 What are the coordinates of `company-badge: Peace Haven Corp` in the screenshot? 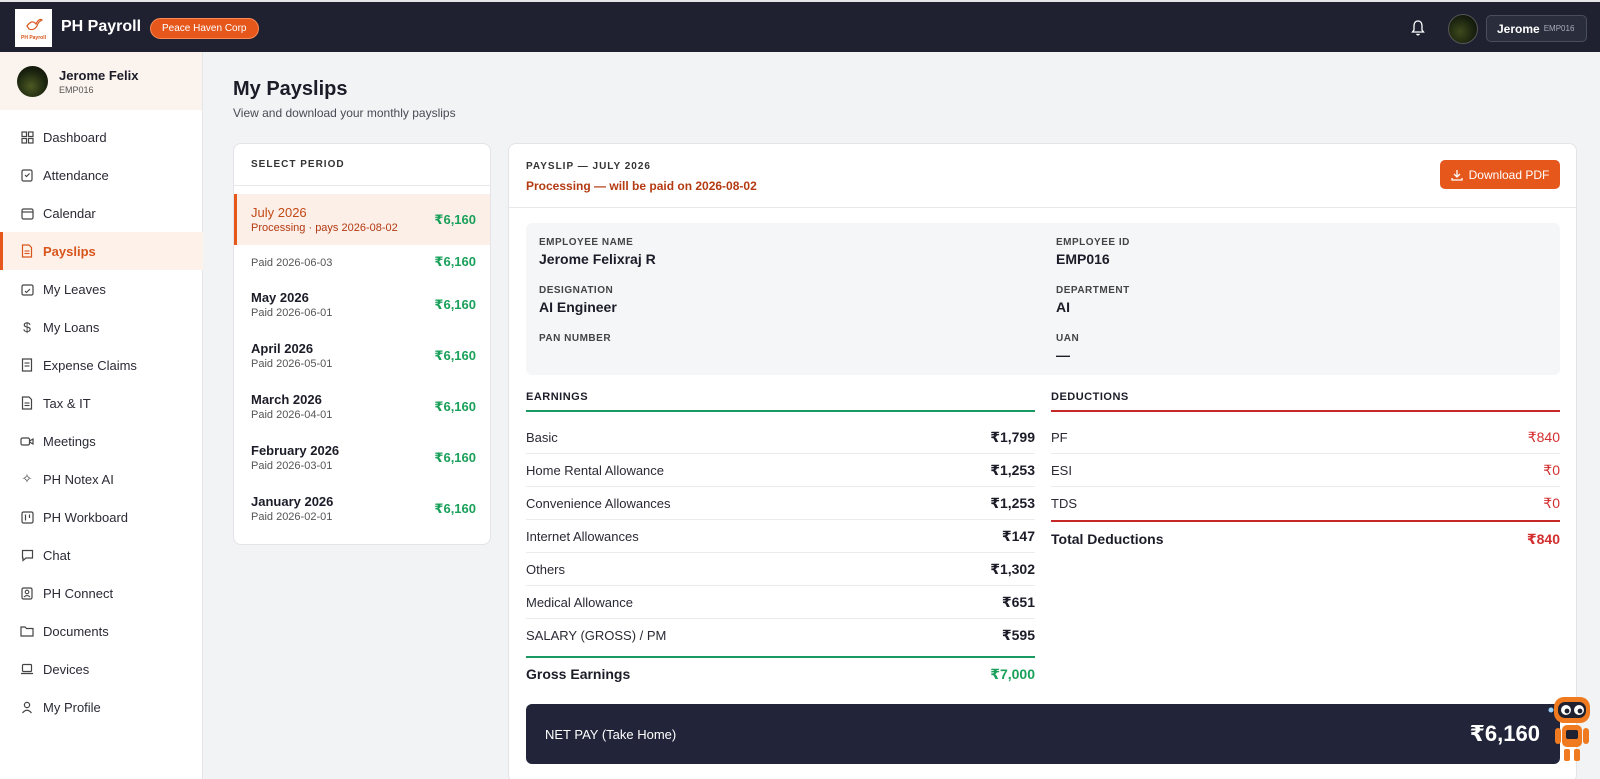 It's located at (204, 28).